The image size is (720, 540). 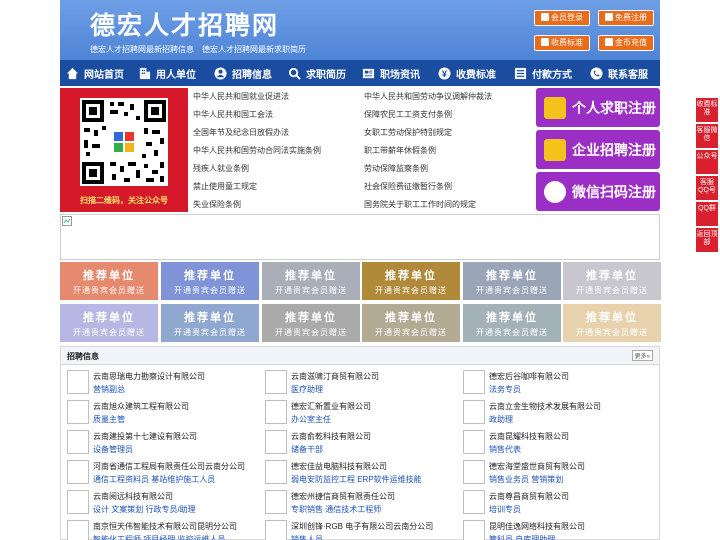 What do you see at coordinates (707, 188) in the screenshot?
I see `side-qq: 客服QQ号` at bounding box center [707, 188].